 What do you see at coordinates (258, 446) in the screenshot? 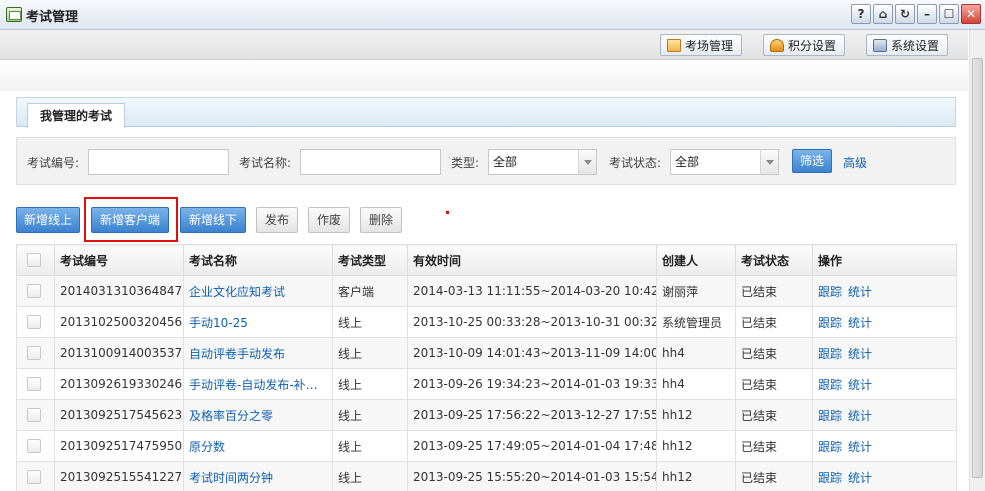
I see `exam-name-link: 原分数` at bounding box center [258, 446].